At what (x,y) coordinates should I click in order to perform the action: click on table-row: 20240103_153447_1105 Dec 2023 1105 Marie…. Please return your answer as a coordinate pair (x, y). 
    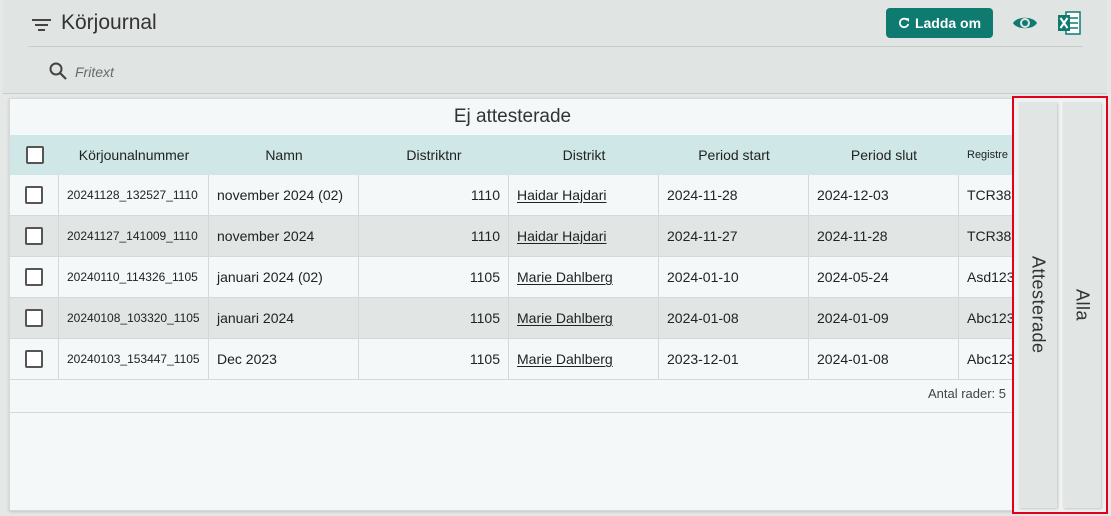
    Looking at the image, I should click on (514, 359).